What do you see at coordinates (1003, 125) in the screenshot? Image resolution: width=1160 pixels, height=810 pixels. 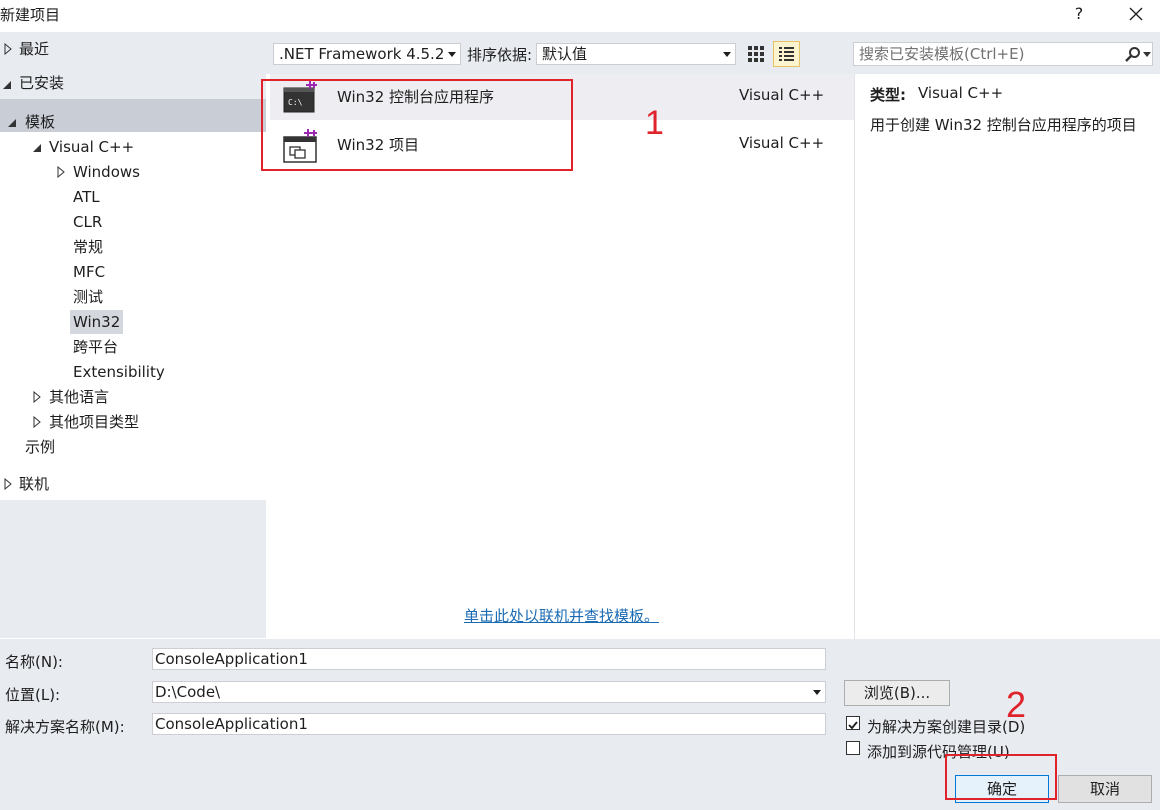 I see `description-text: 用于创建 Win32 控制台应用程序的项目` at bounding box center [1003, 125].